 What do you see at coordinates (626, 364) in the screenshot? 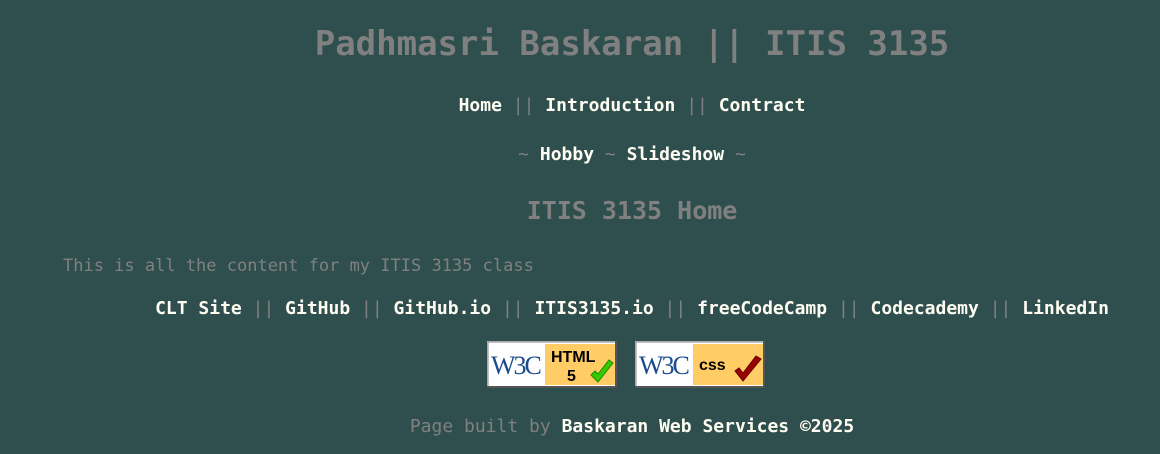
I see `validation-badges: W3C HTML 5 W3C css` at bounding box center [626, 364].